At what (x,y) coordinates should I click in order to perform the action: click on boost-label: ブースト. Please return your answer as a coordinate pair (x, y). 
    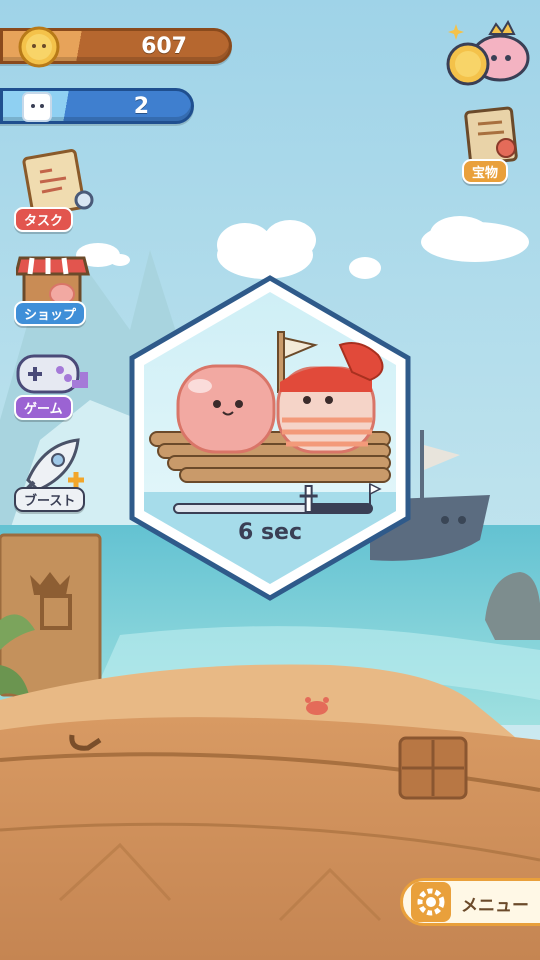
    Looking at the image, I should click on (50, 499).